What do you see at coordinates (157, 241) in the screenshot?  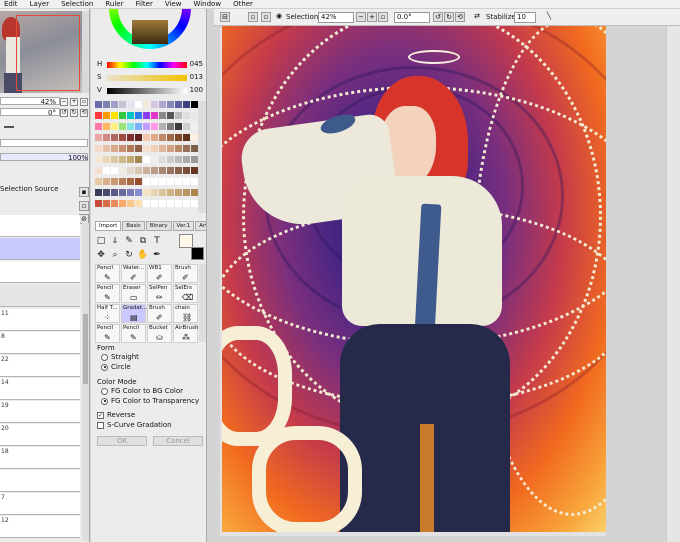 I see `text-tool-icon: T` at bounding box center [157, 241].